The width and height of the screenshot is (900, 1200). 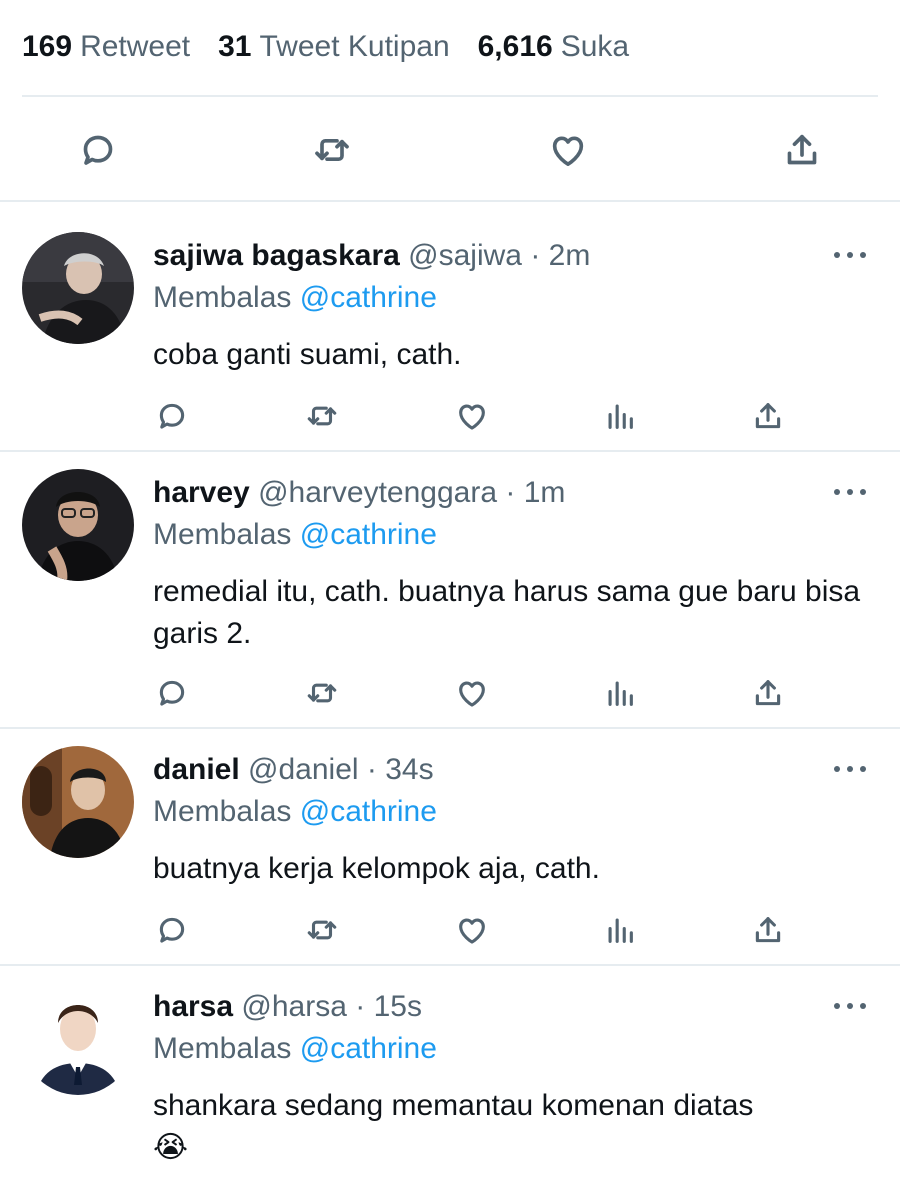 I want to click on reply-text: buatnya kerja kelompok aja, cath., so click(x=376, y=868).